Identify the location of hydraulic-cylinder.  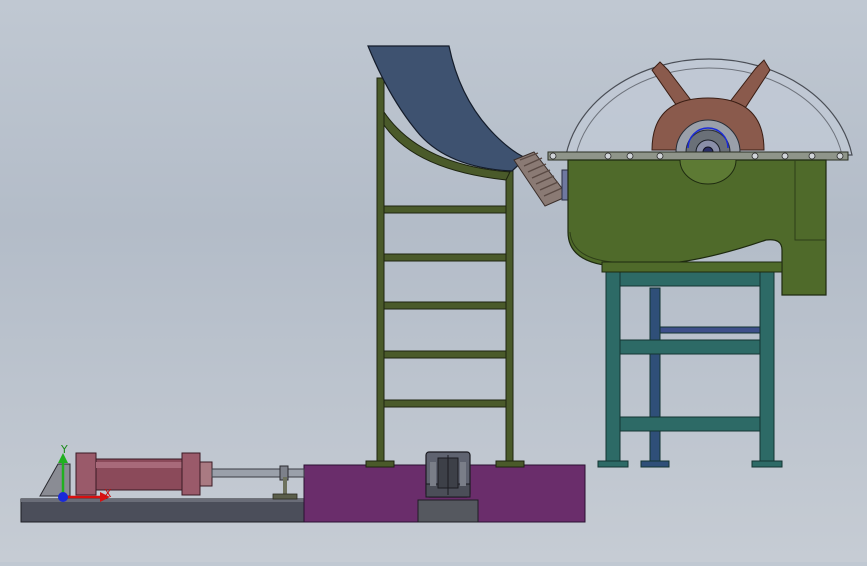
(172, 476).